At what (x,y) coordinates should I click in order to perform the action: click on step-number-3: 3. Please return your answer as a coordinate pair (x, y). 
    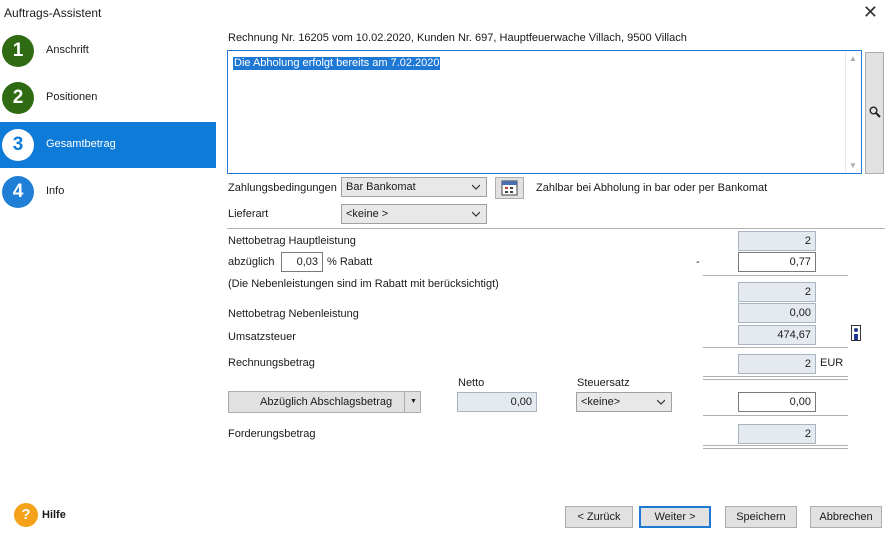
    Looking at the image, I should click on (18, 145).